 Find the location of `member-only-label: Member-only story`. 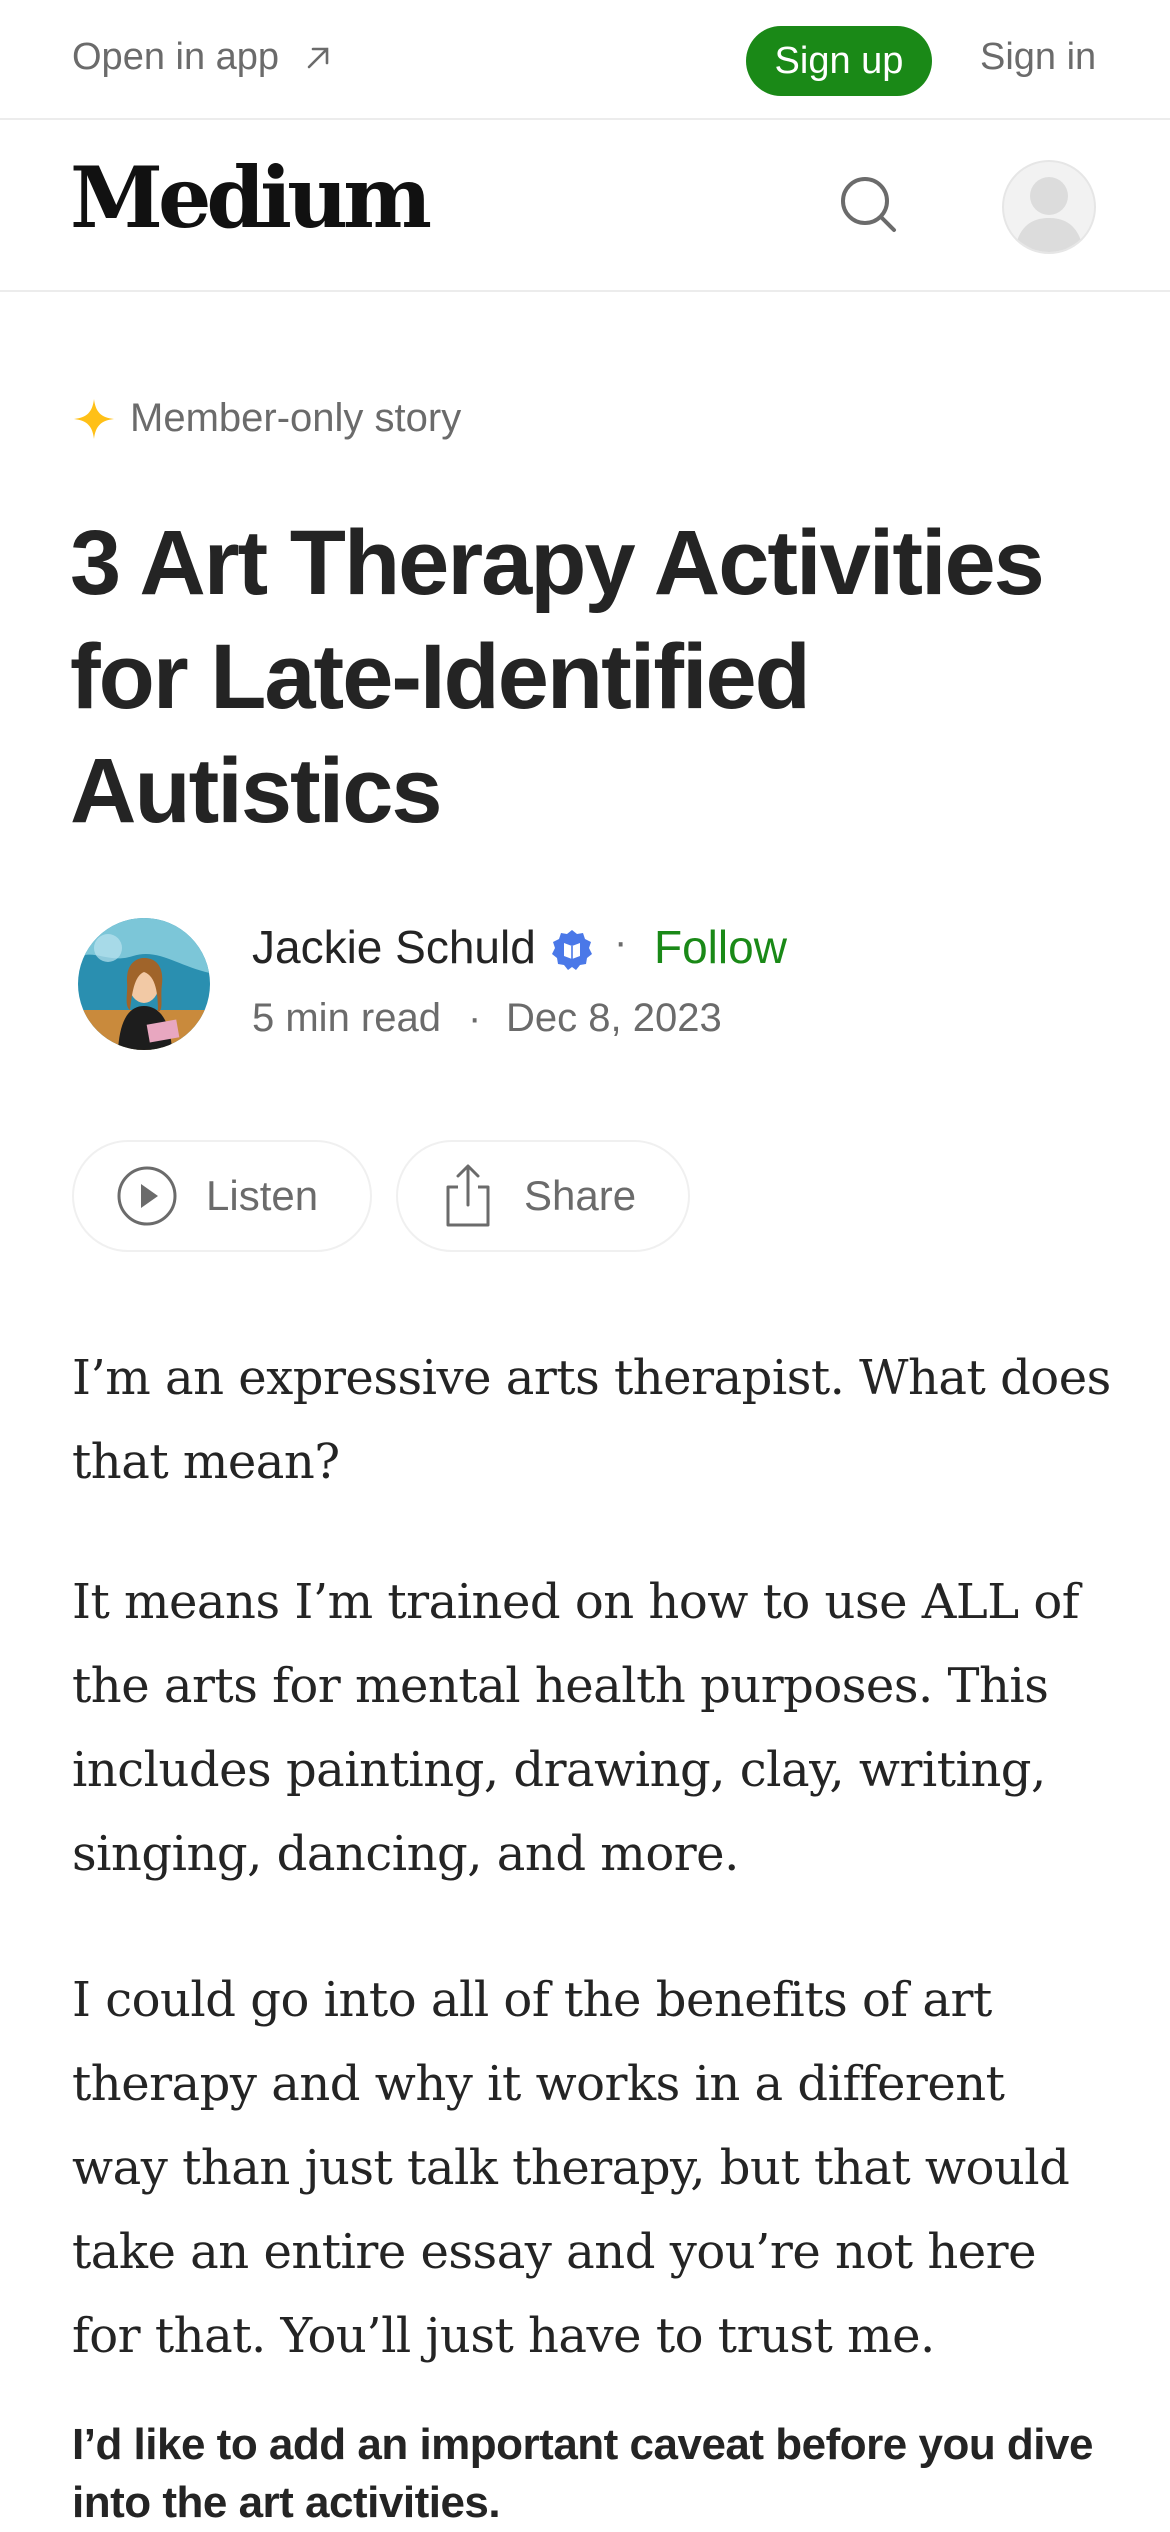

member-only-label: Member-only story is located at coordinates (296, 418).